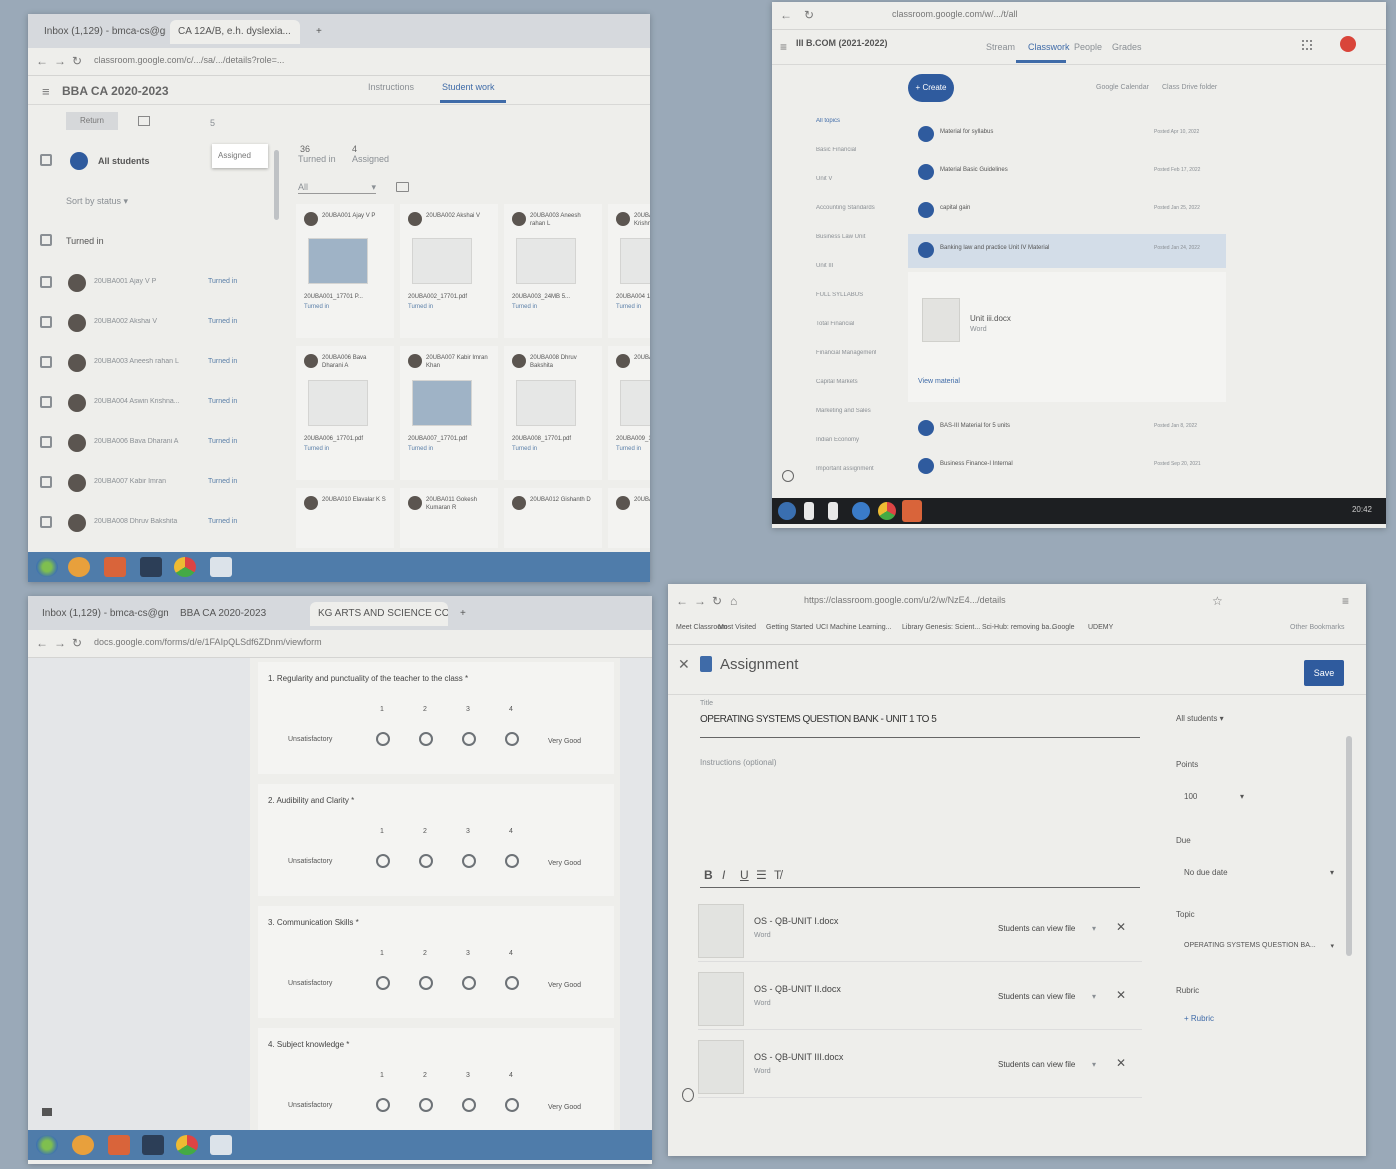 The width and height of the screenshot is (1396, 1169). What do you see at coordinates (797, 989) in the screenshot?
I see `attachment-name: OS - QB-UNIT II.docx` at bounding box center [797, 989].